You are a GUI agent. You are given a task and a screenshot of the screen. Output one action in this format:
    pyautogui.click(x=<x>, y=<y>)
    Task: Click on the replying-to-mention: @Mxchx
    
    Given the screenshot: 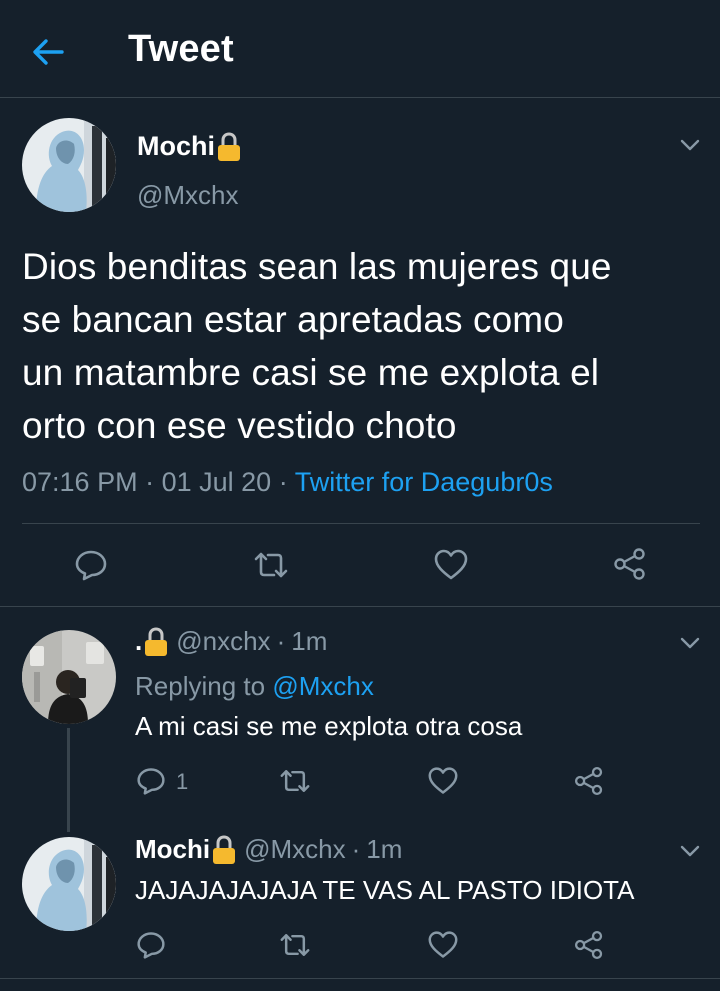 What is the action you would take?
    pyautogui.click(x=323, y=686)
    